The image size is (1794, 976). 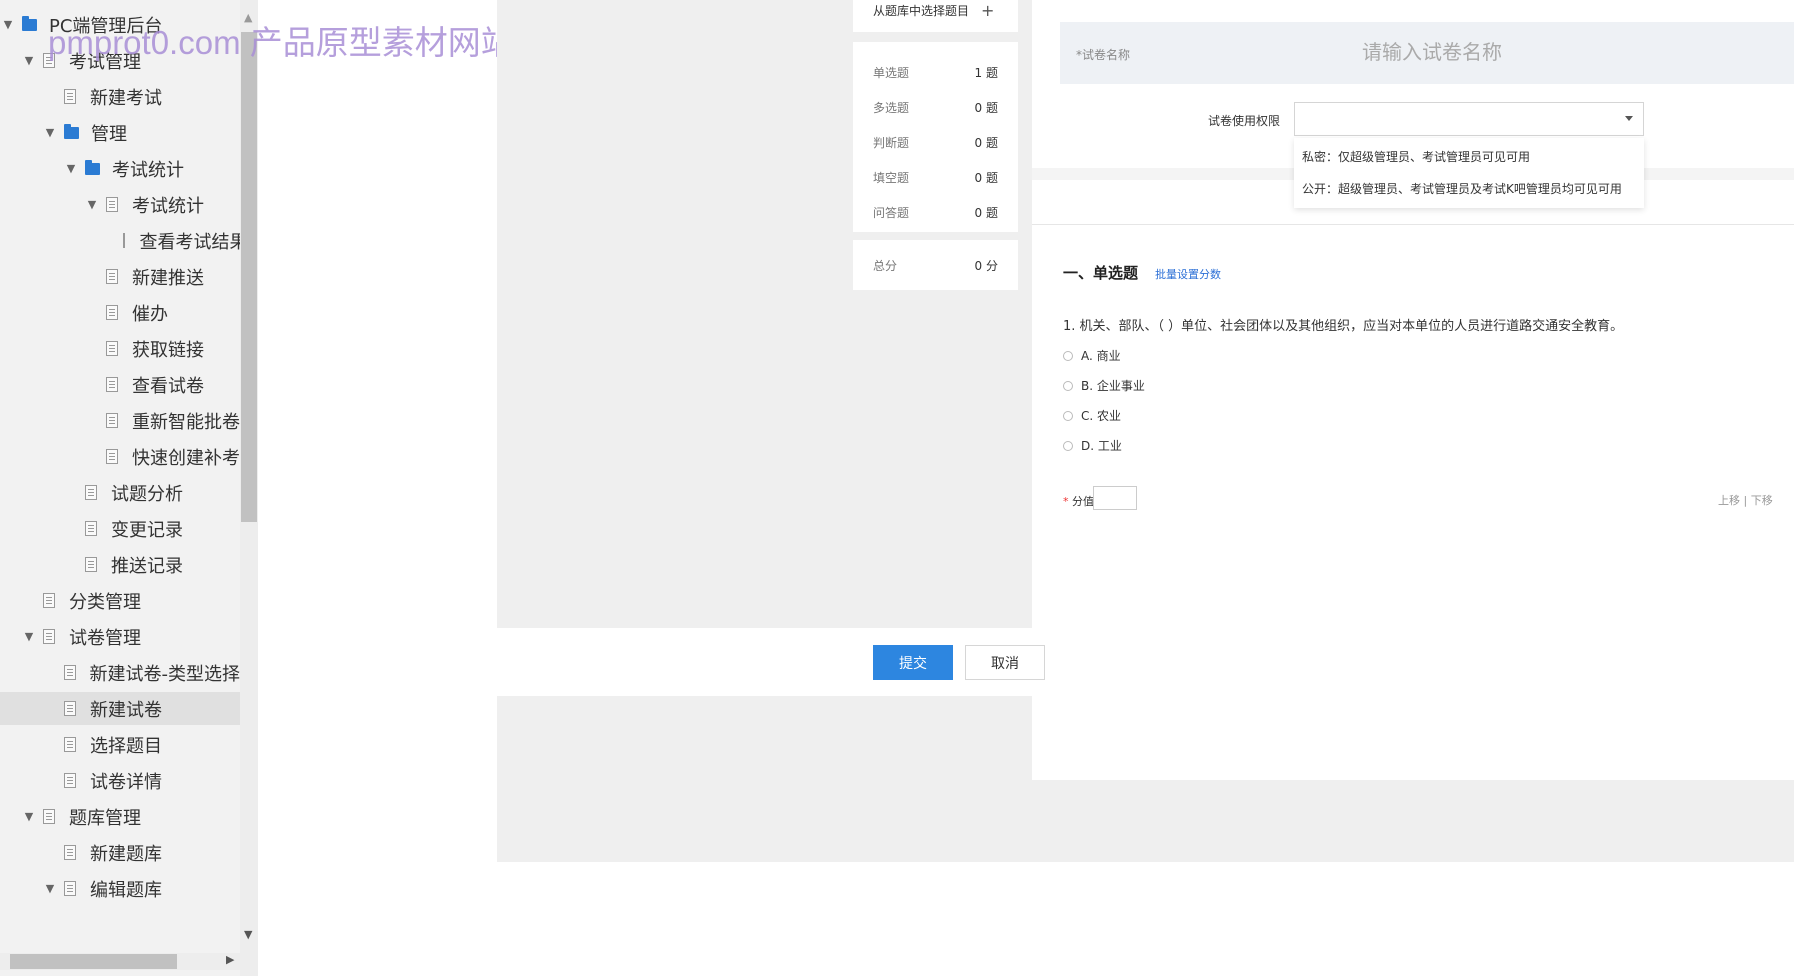 I want to click on sidebar-item: ▼变更记录, so click(x=120, y=528).